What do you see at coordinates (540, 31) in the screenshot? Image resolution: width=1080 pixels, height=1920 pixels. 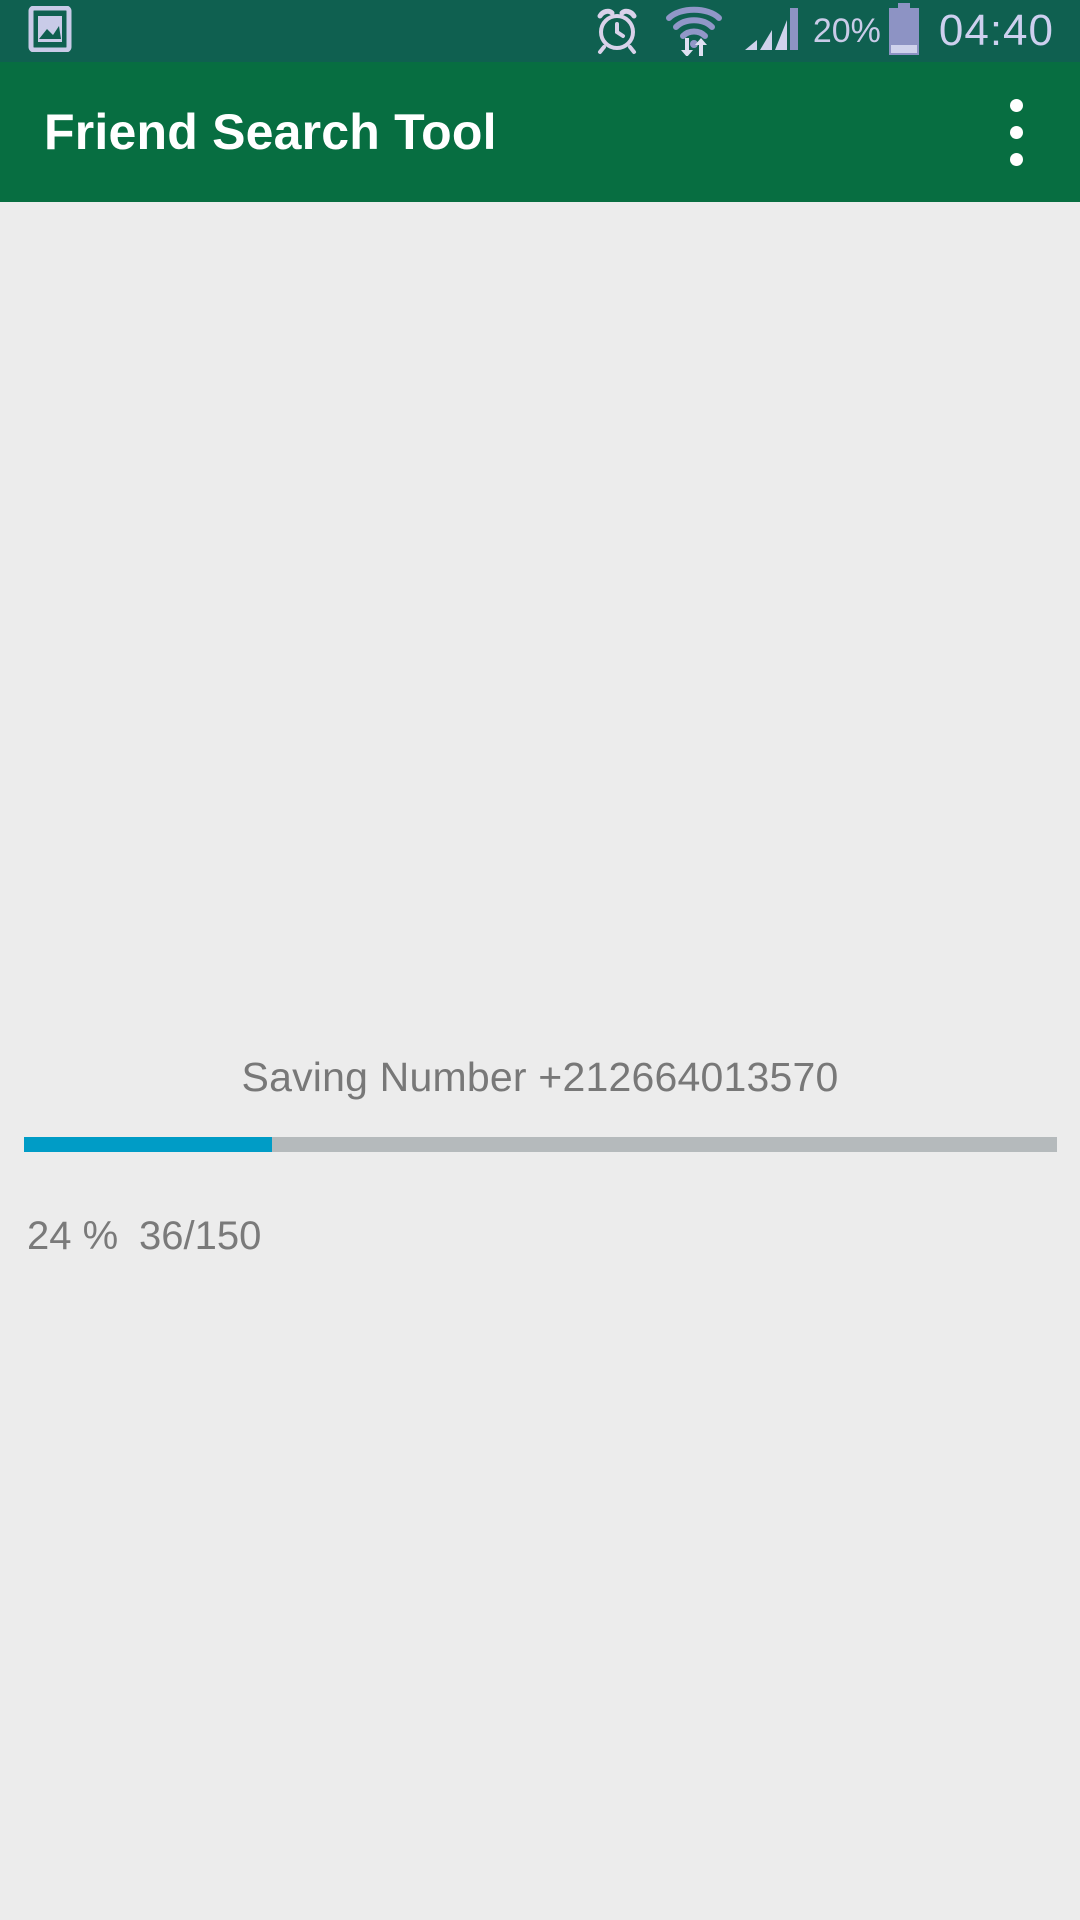 I see `status-bar: 20% 04:40` at bounding box center [540, 31].